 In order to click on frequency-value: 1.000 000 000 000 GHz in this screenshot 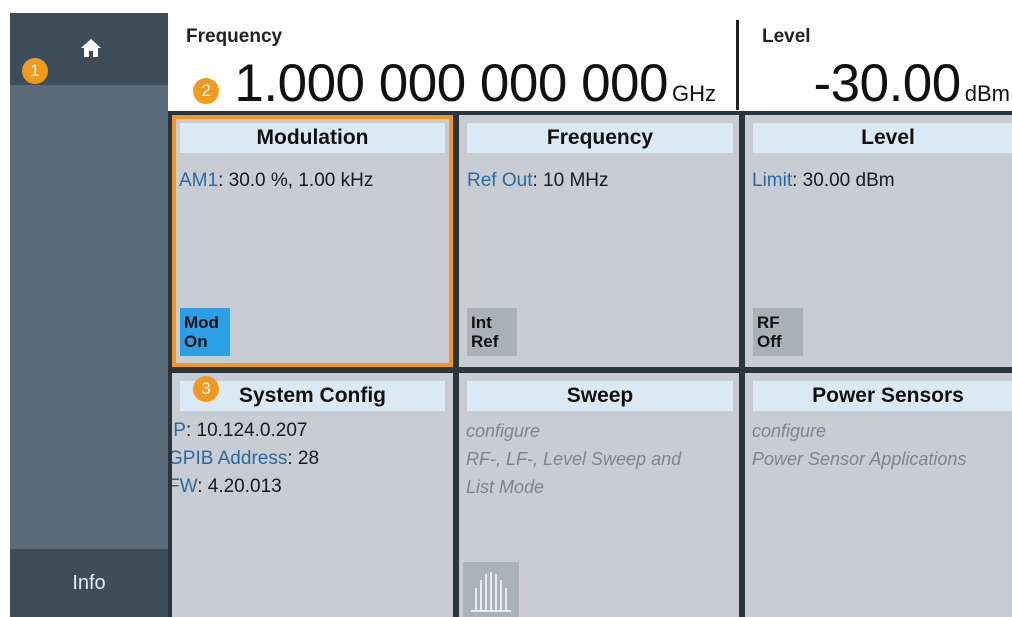, I will do `click(475, 83)`.